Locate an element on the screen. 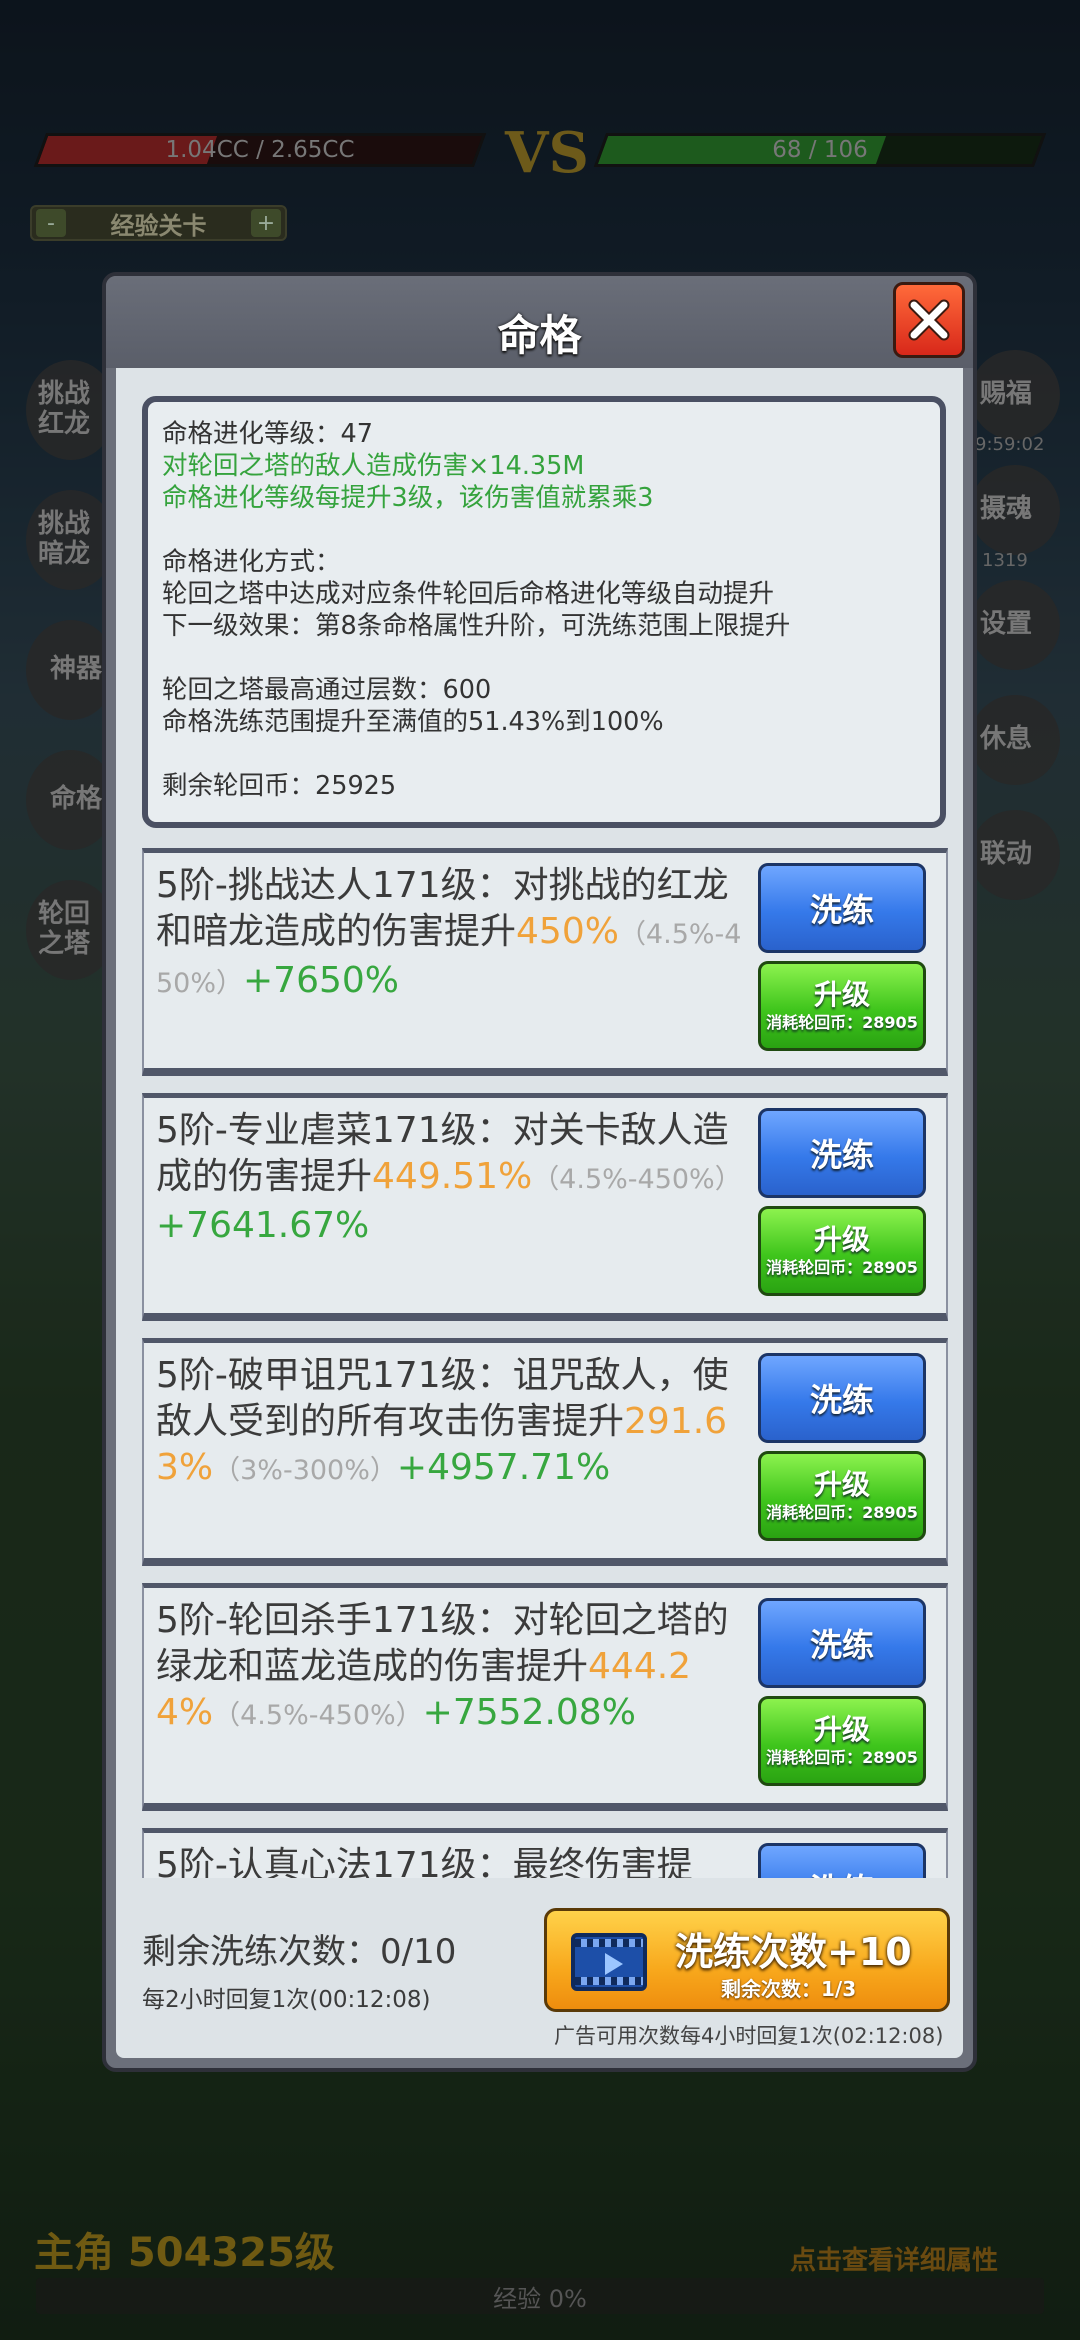 This screenshot has height=2340, width=1080. method-title: 命格进化方式： is located at coordinates (251, 562).